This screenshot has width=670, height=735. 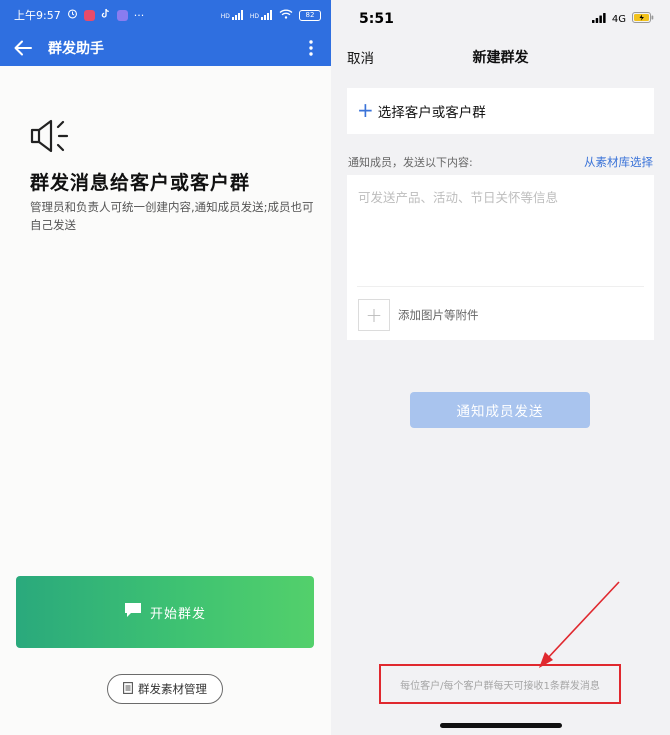 I want to click on add-attachment-button: + 添加图片等附件, so click(x=418, y=315).